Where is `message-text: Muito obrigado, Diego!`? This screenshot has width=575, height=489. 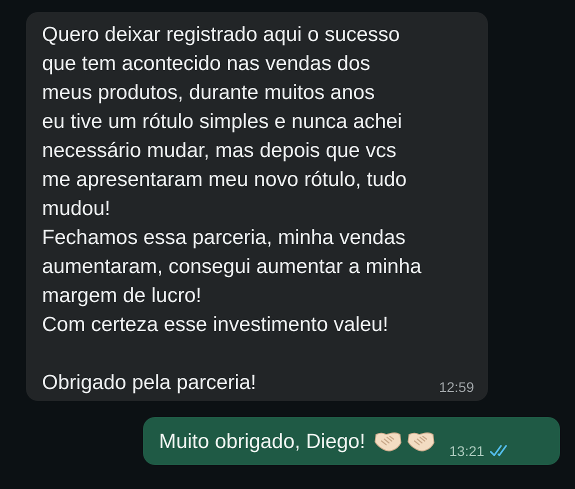
message-text: Muito obrigado, Diego! is located at coordinates (262, 442).